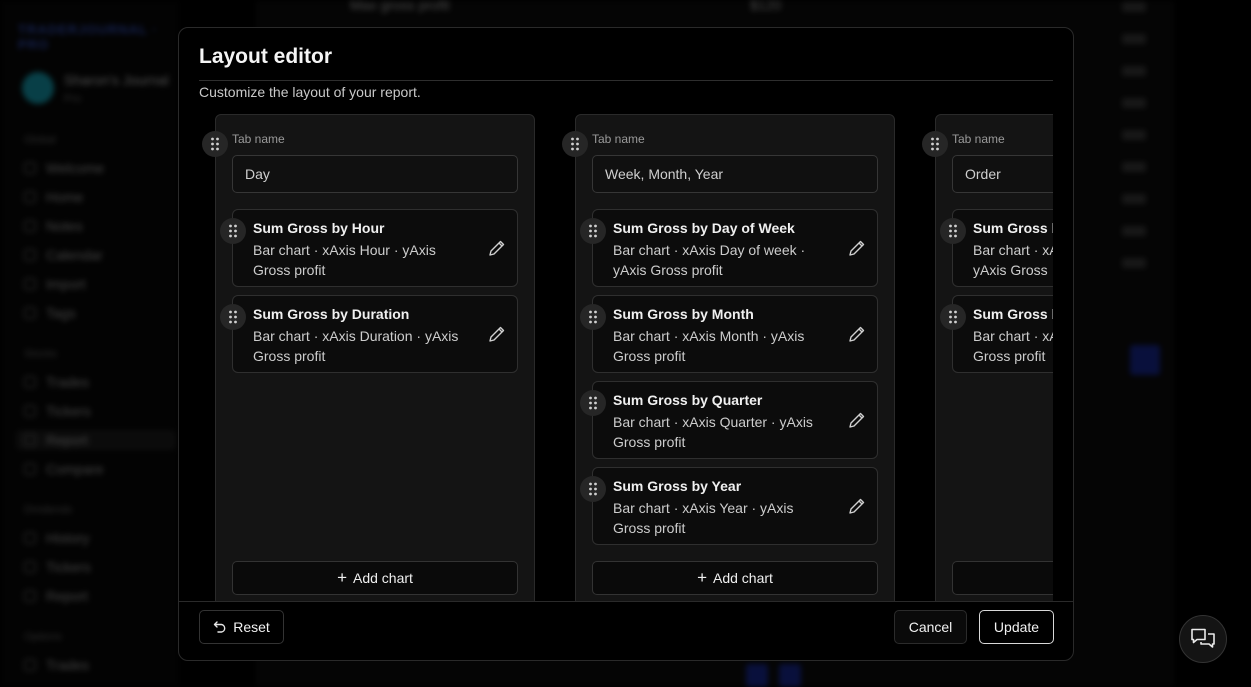  I want to click on add-chart-button, so click(1002, 578).